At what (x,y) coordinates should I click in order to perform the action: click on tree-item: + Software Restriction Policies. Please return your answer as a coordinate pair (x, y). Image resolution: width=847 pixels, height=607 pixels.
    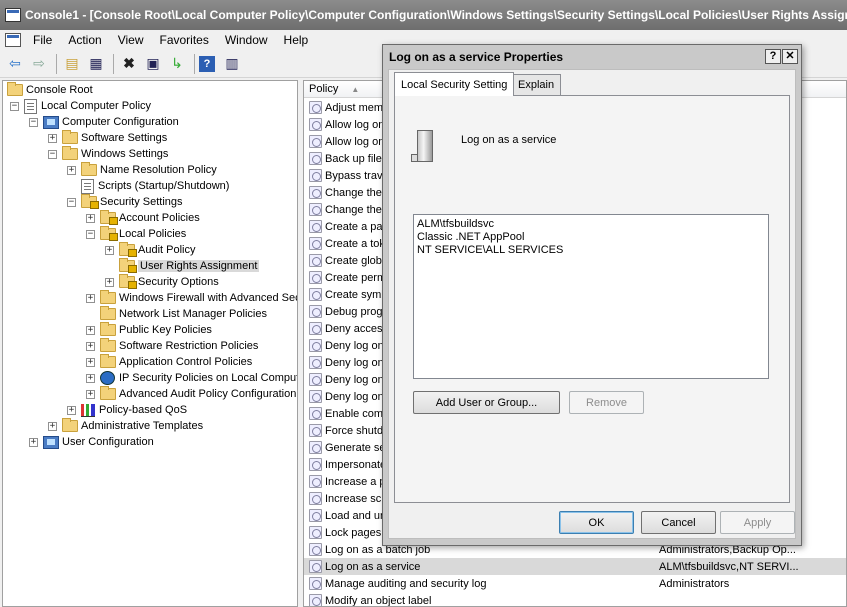
    Looking at the image, I should click on (172, 346).